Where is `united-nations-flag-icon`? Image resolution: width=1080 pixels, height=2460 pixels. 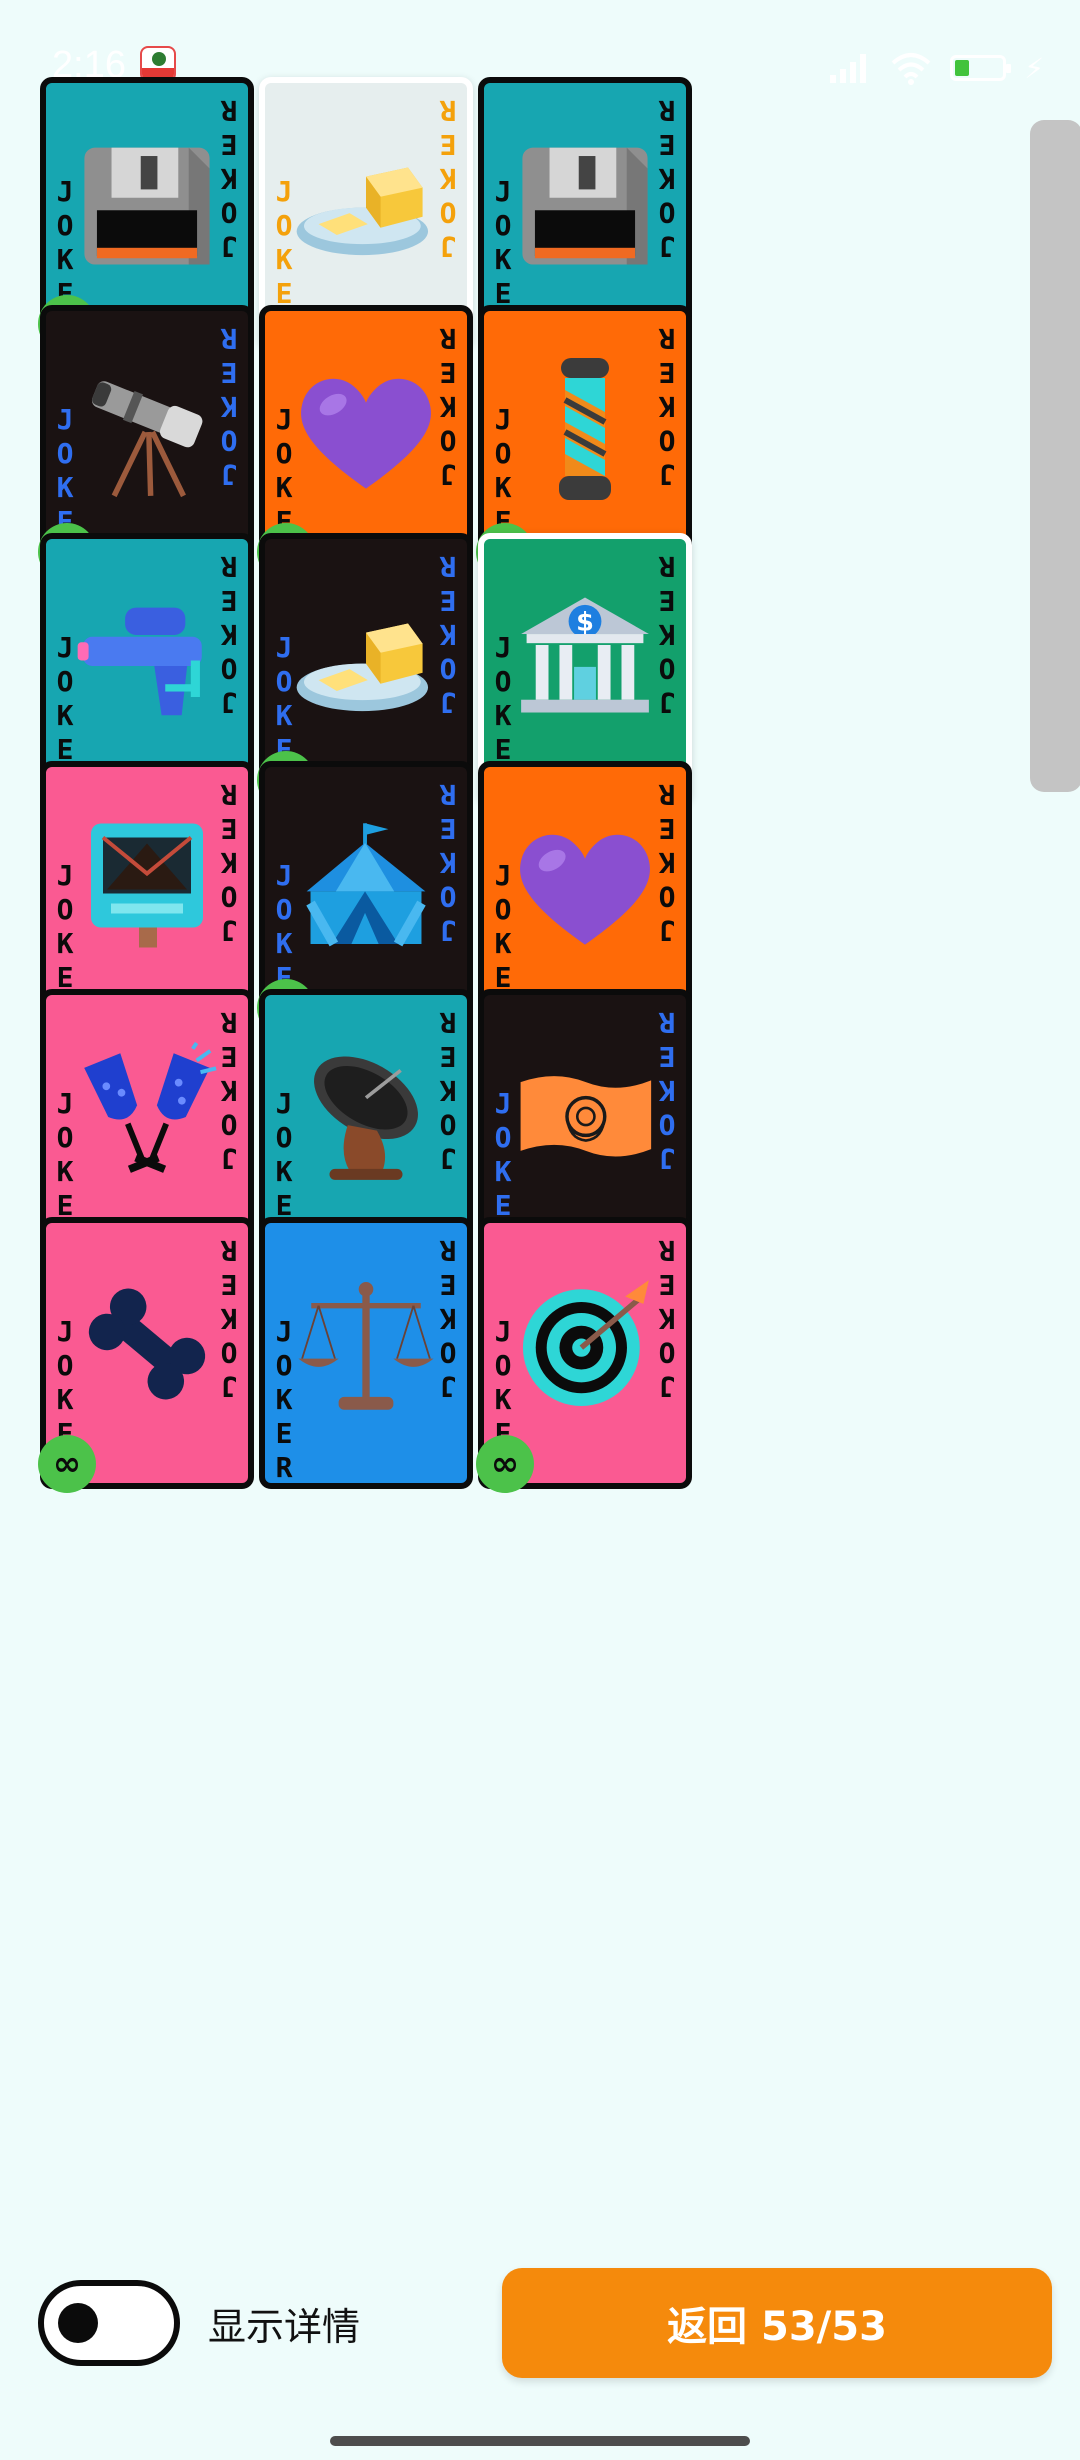 united-nations-flag-icon is located at coordinates (585, 1116).